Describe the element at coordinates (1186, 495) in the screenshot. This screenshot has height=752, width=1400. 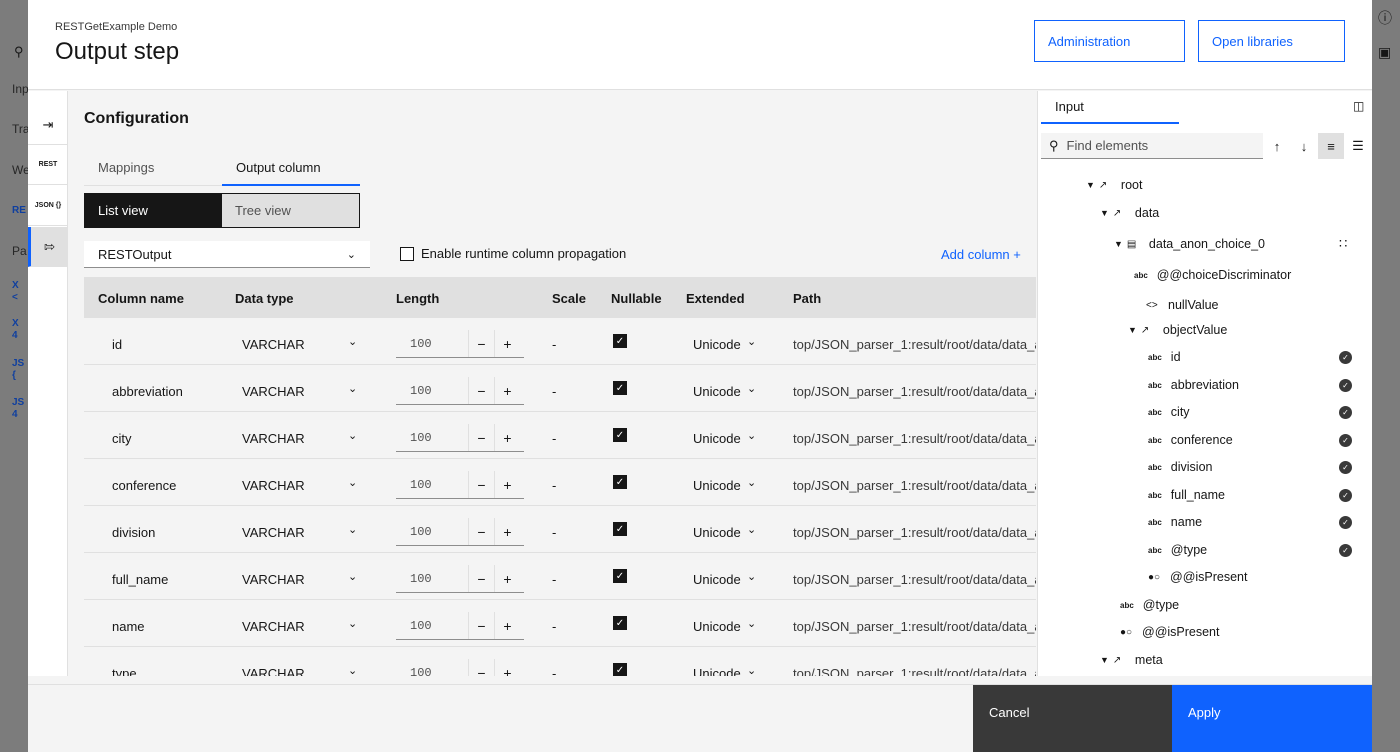
I see `tree-node: abc full_name` at that location.